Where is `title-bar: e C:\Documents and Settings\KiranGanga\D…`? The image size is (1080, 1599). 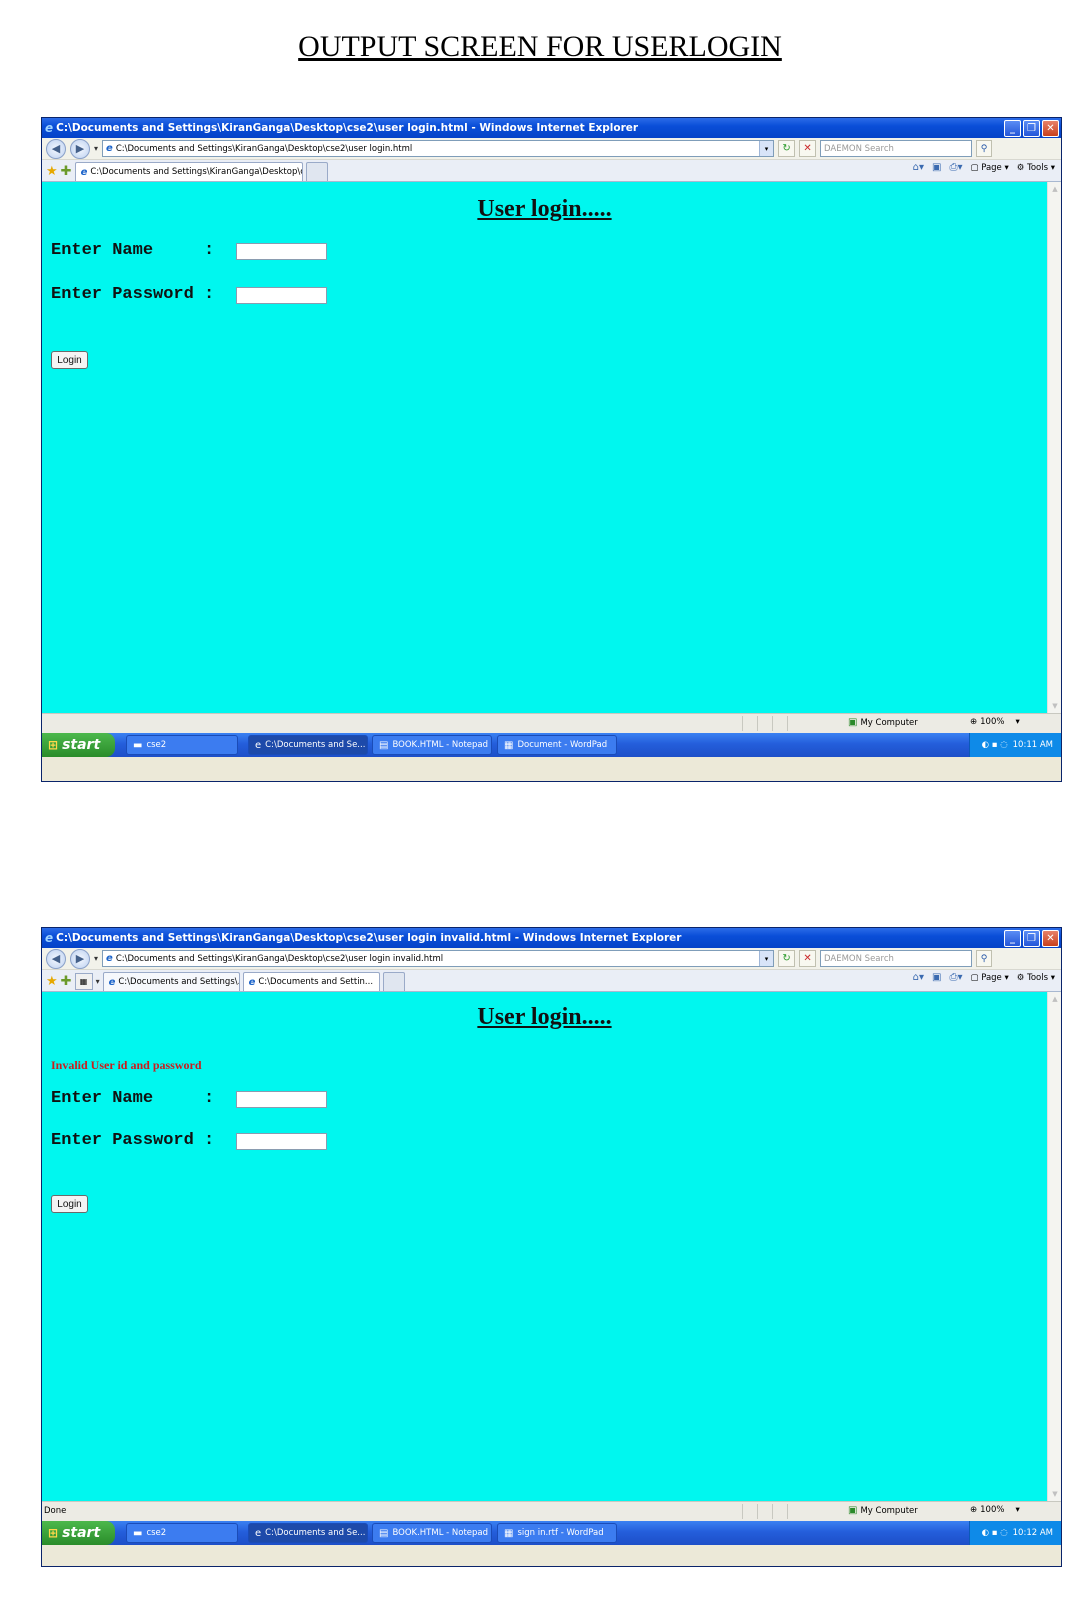 title-bar: e C:\Documents and Settings\KiranGanga\D… is located at coordinates (551, 128).